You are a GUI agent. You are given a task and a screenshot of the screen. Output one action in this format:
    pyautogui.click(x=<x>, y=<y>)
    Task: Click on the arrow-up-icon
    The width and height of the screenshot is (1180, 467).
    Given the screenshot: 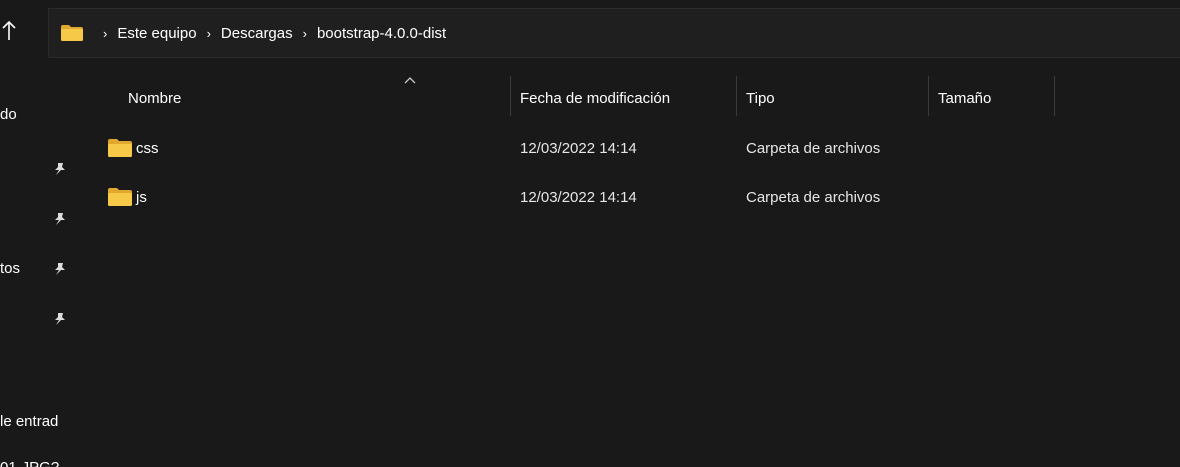 What is the action you would take?
    pyautogui.click(x=10, y=32)
    